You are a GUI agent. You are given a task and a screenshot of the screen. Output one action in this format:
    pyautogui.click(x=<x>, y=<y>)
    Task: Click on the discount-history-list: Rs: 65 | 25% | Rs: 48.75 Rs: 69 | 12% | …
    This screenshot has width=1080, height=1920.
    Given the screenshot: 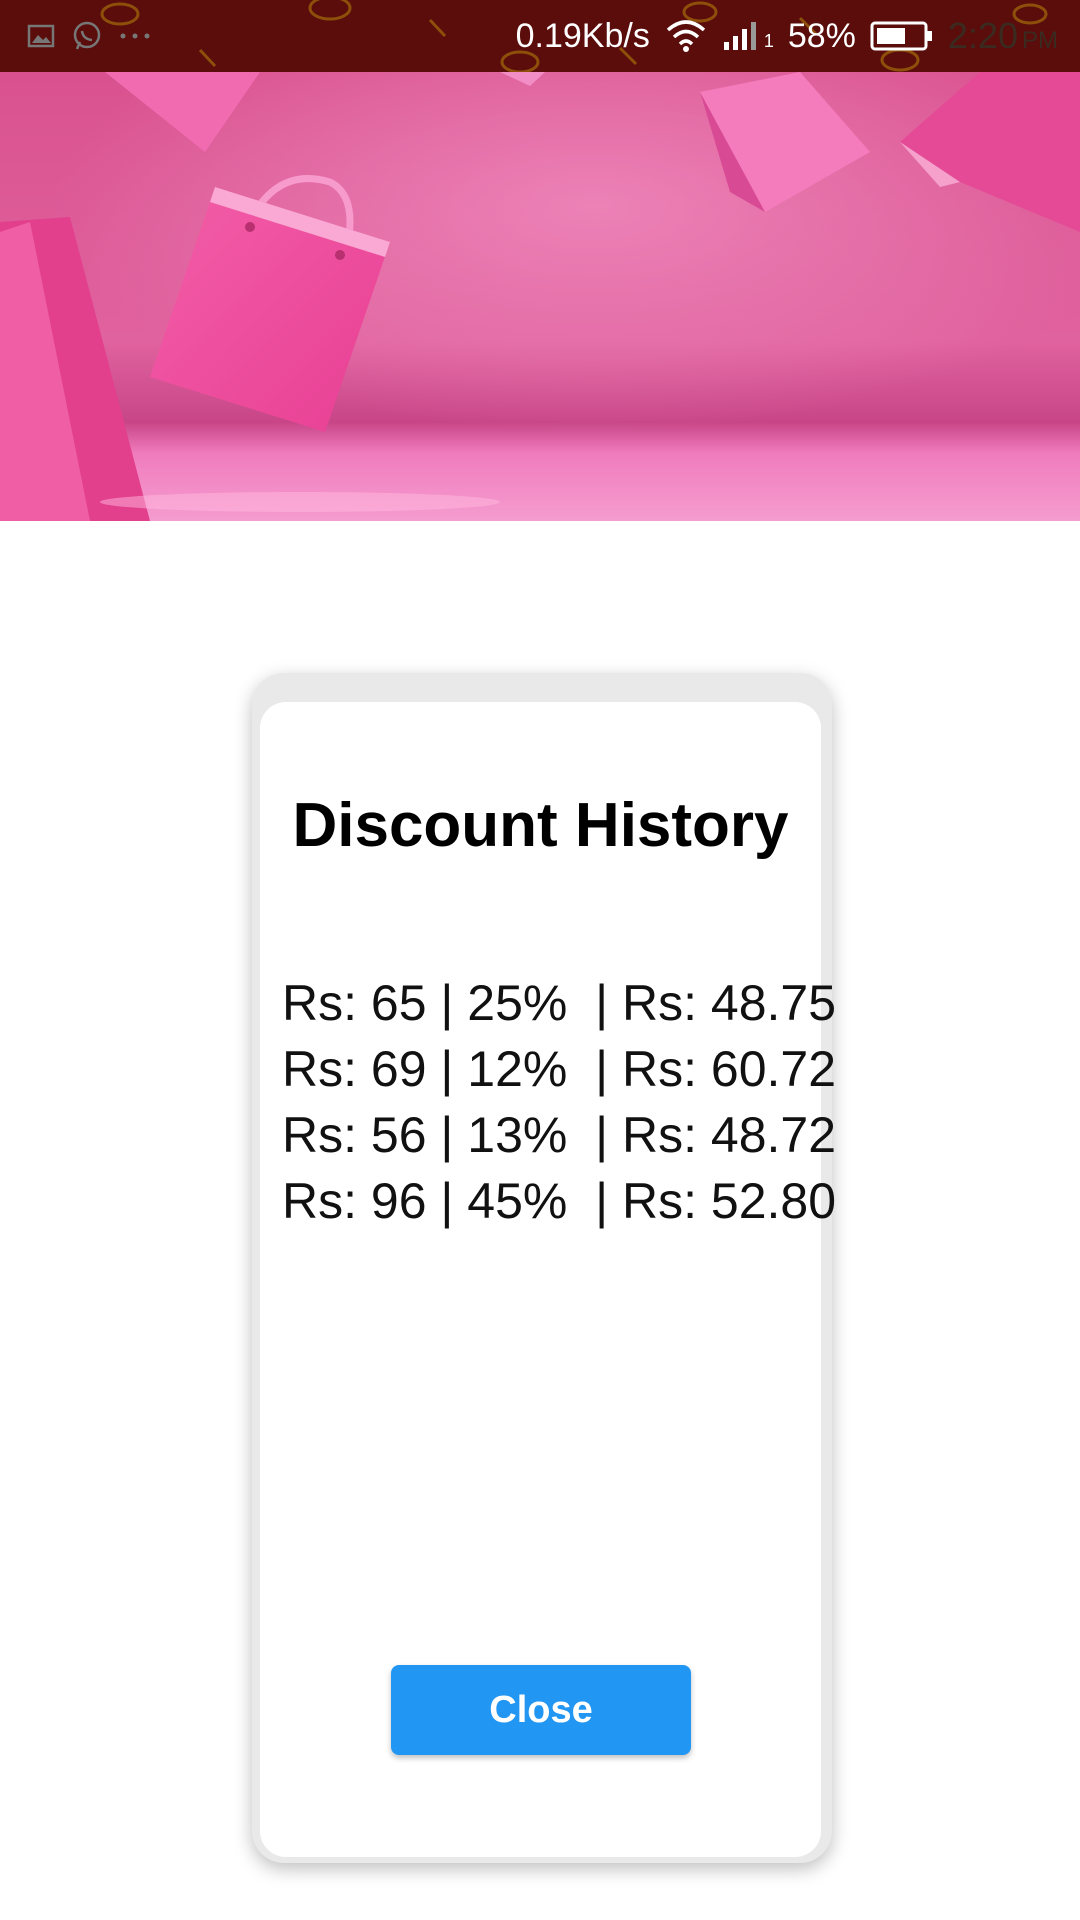 What is the action you would take?
    pyautogui.click(x=559, y=1102)
    